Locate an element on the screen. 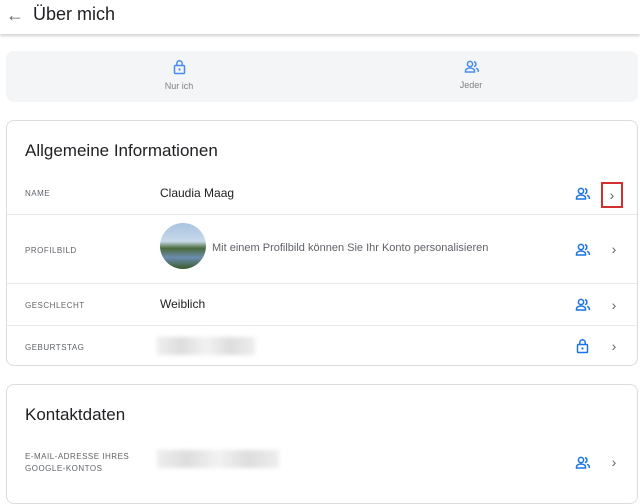 This screenshot has width=640, height=504. row-value: Weiblich is located at coordinates (183, 304).